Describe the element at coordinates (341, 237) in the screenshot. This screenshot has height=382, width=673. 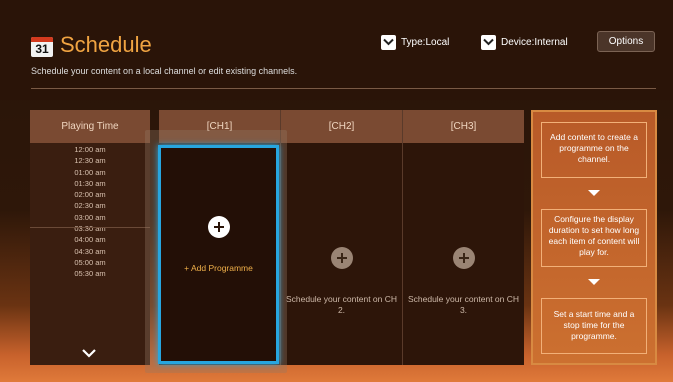
I see `channel-2-column: [CH2] Schedule your content on CH 2.` at that location.